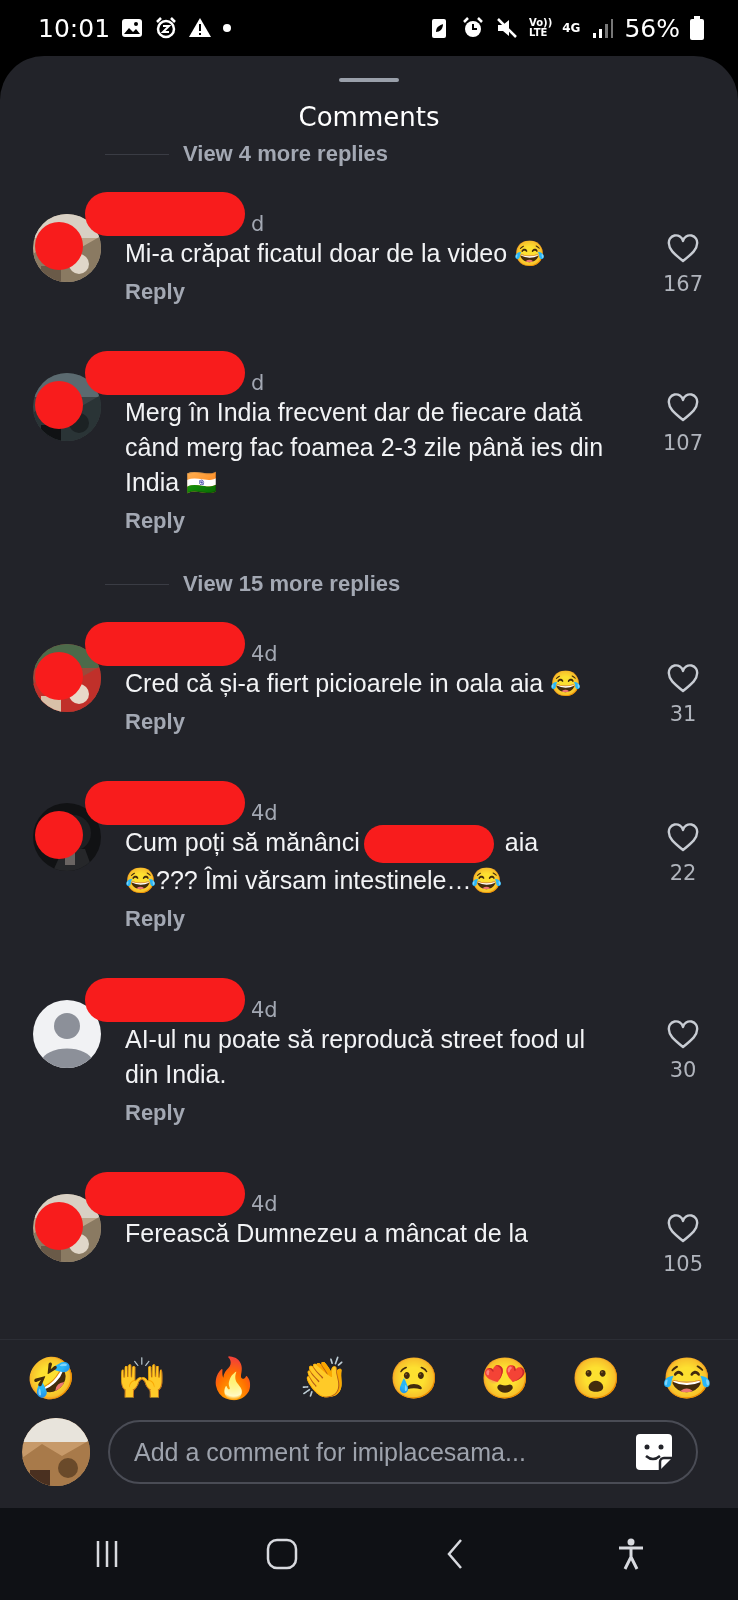 The image size is (738, 1600). I want to click on view-replies-link: View 15 more replies, so click(292, 584).